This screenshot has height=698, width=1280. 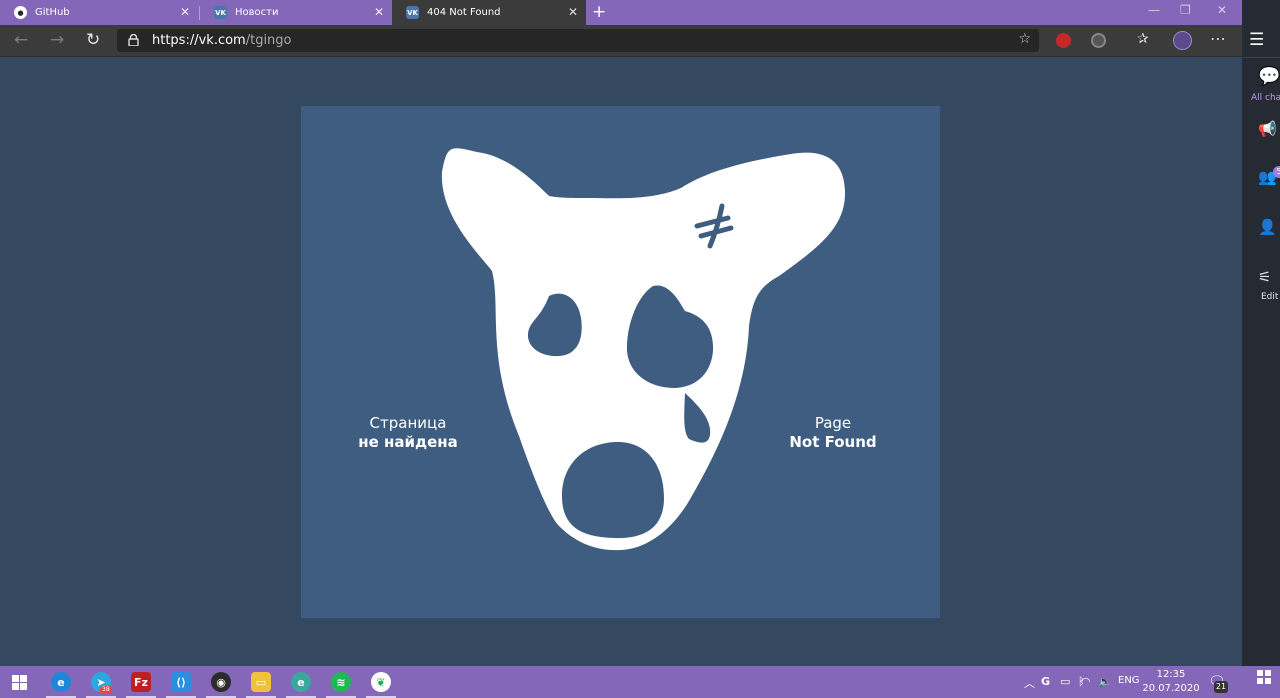 I want to click on edge-icon: e, so click(x=61, y=685).